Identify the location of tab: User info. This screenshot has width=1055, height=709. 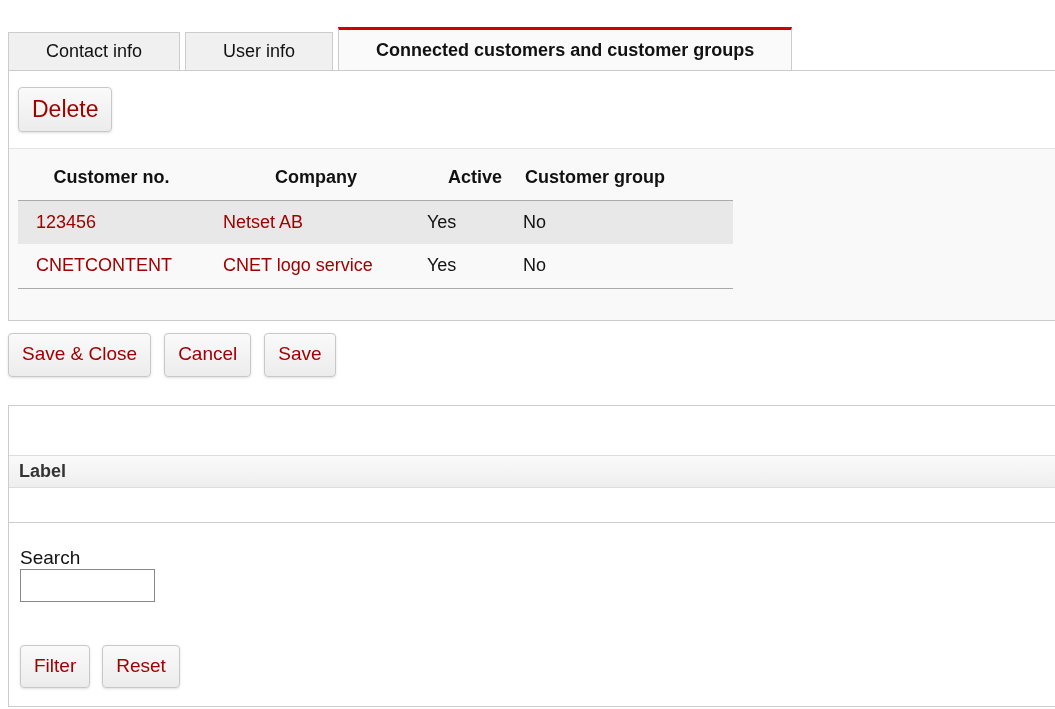
(259, 51).